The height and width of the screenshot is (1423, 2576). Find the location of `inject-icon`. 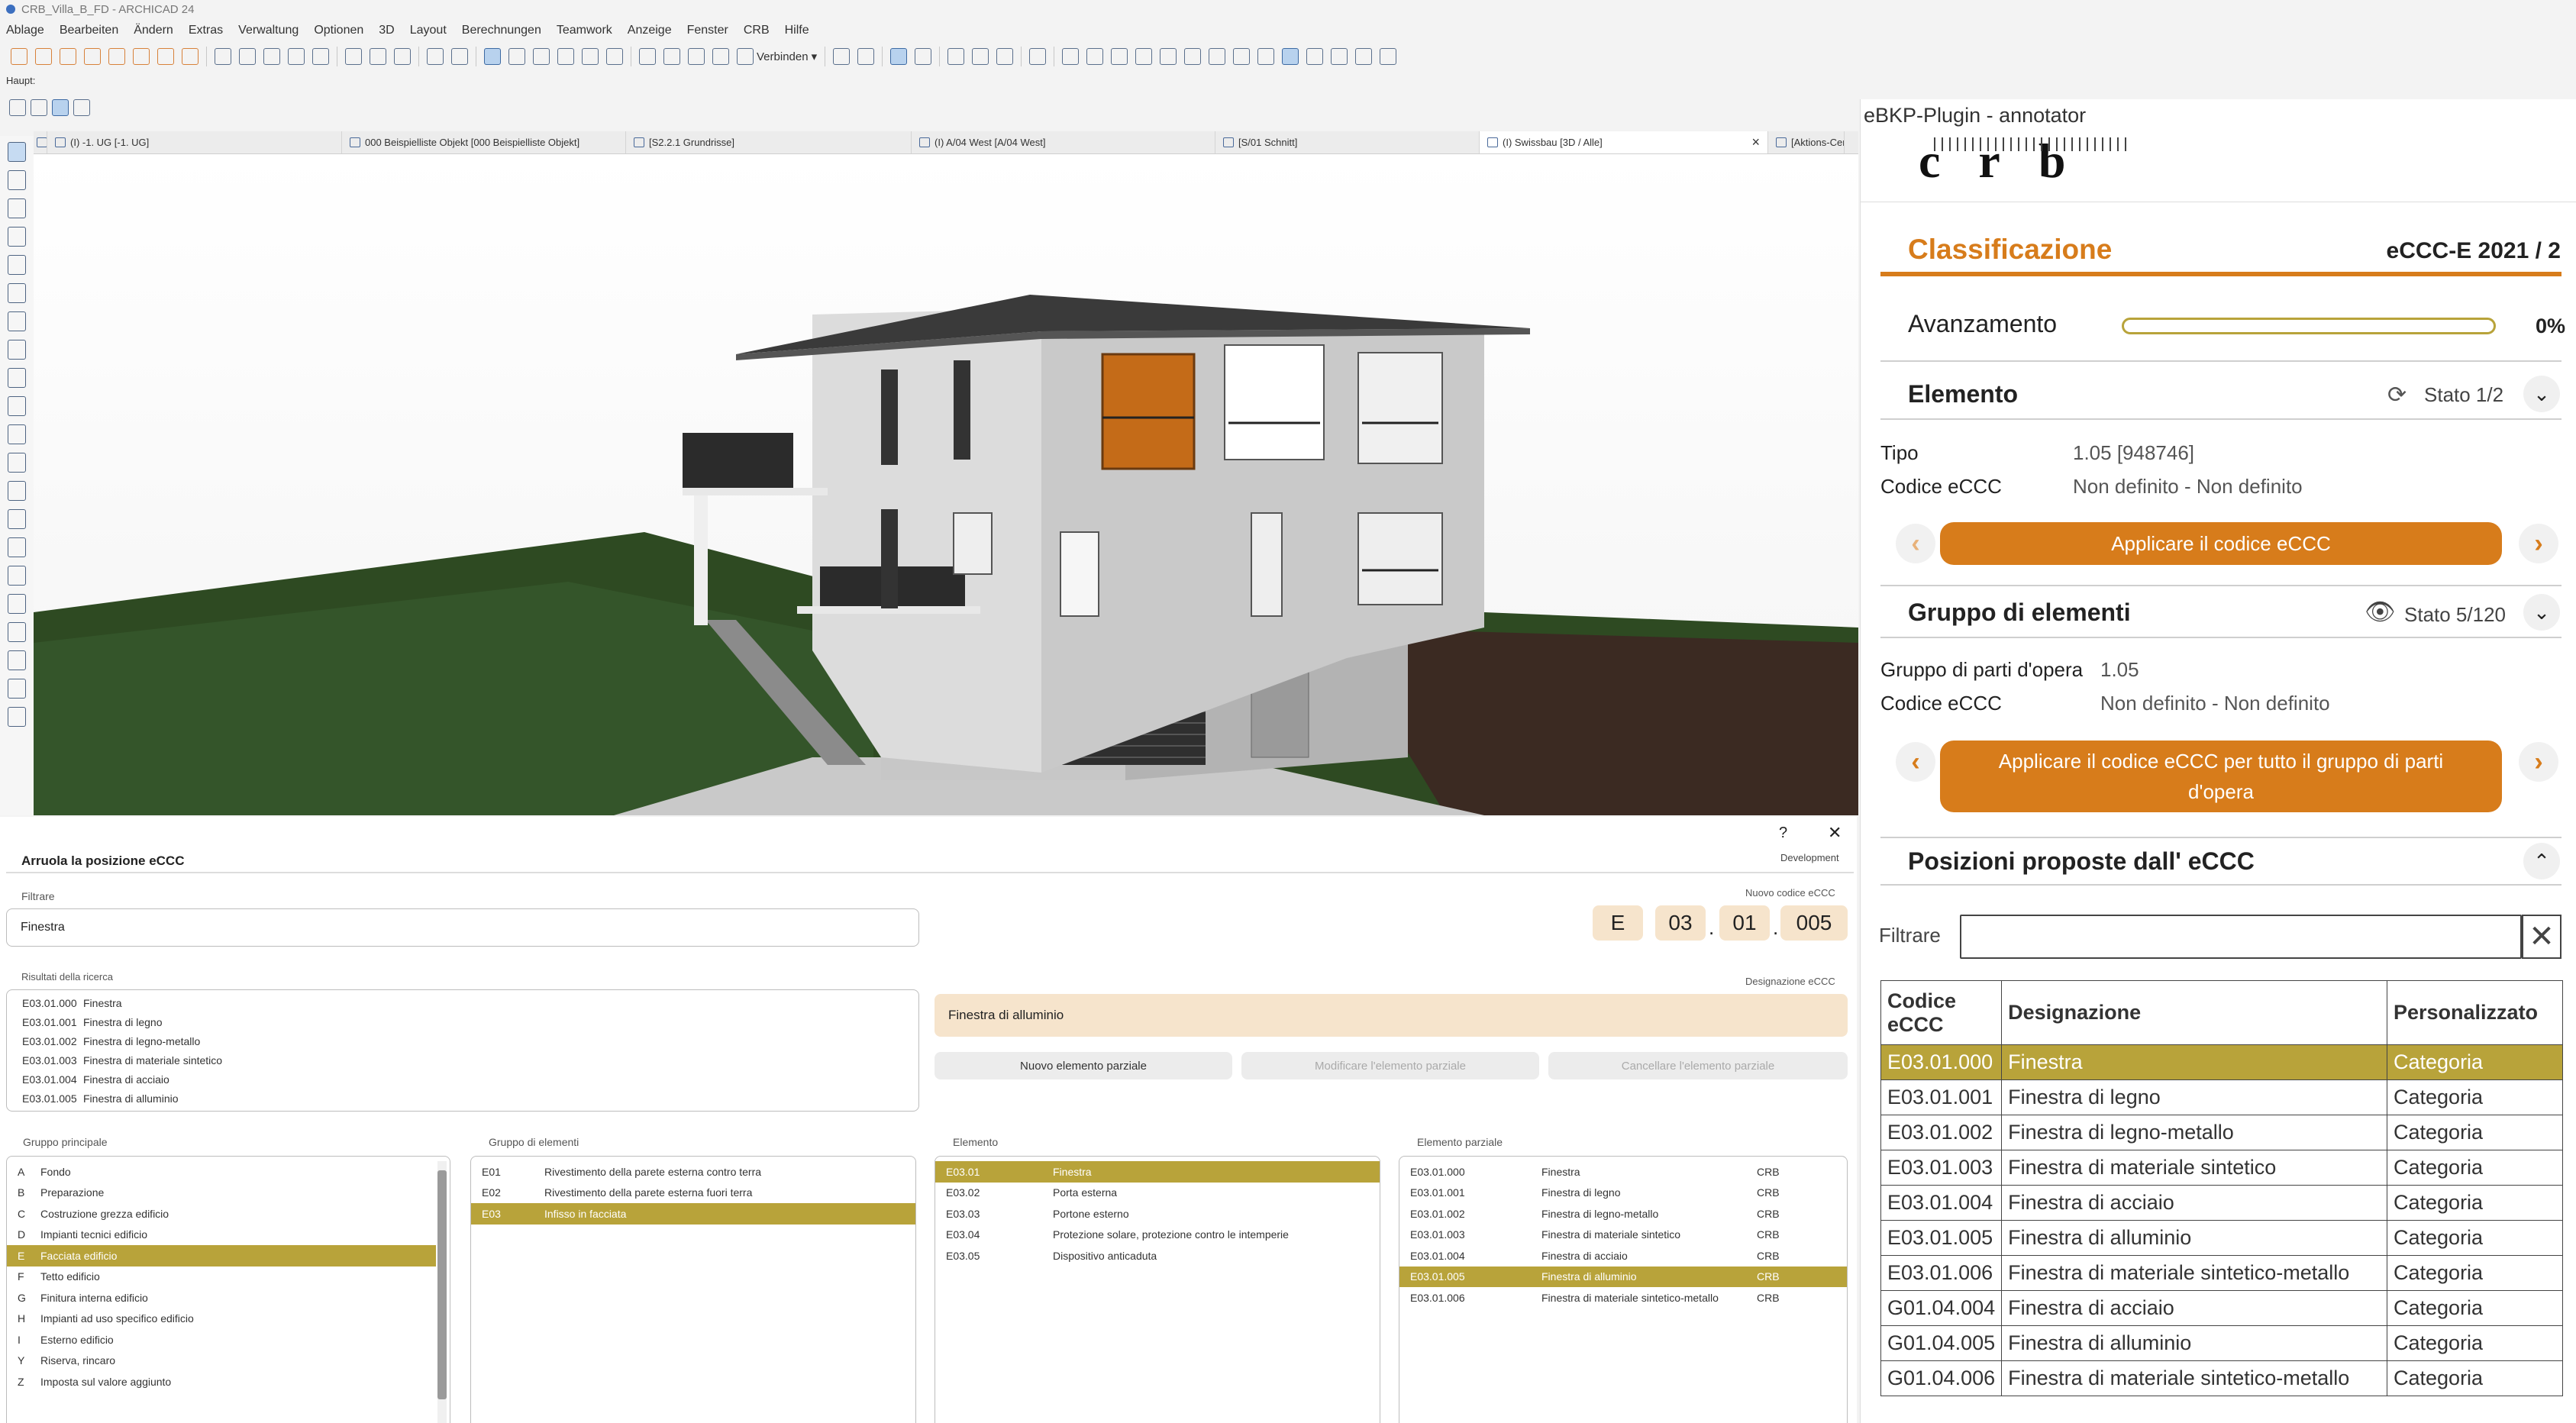

inject-icon is located at coordinates (614, 56).